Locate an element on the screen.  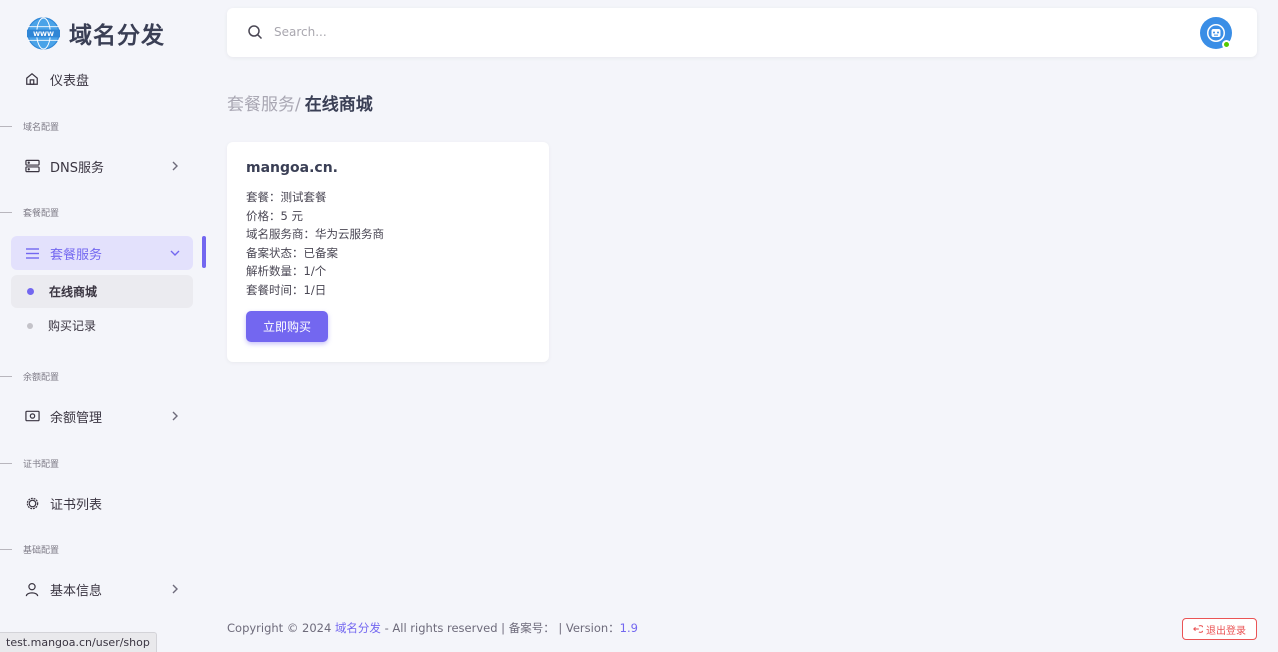
section-label-cert: 证书配置 is located at coordinates (29, 463).